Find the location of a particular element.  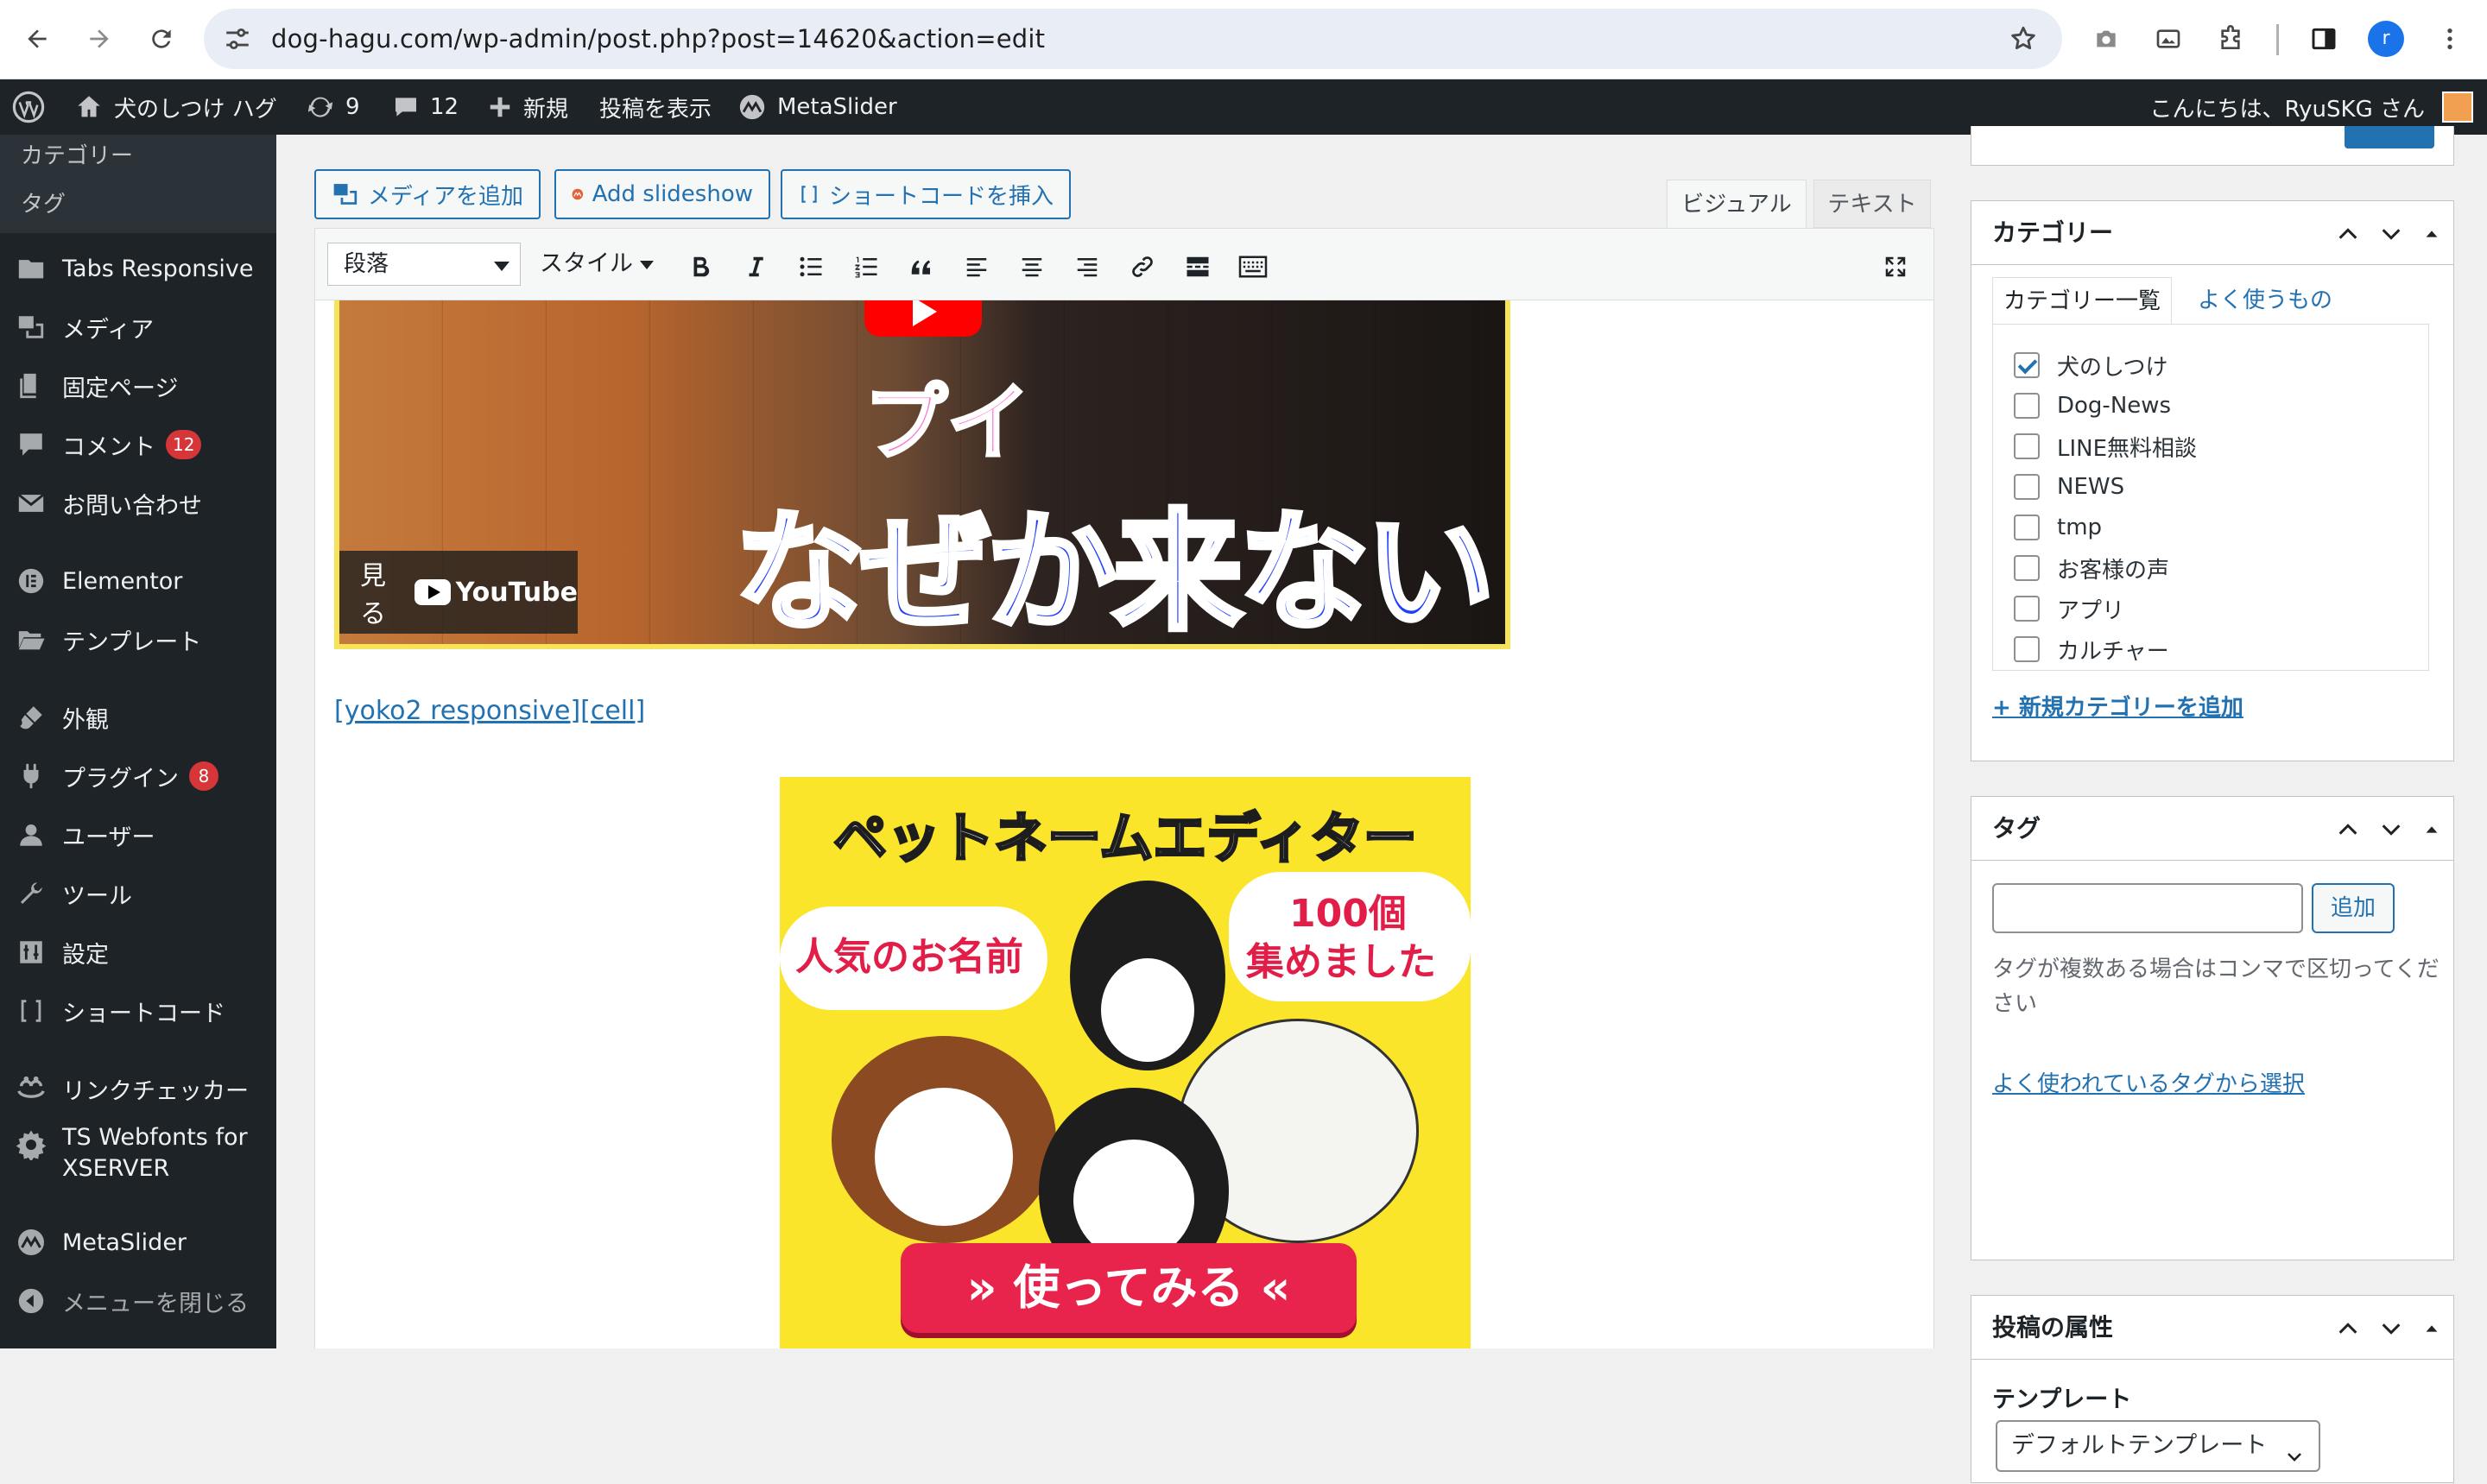

checkbox-checked is located at coordinates (2027, 365).